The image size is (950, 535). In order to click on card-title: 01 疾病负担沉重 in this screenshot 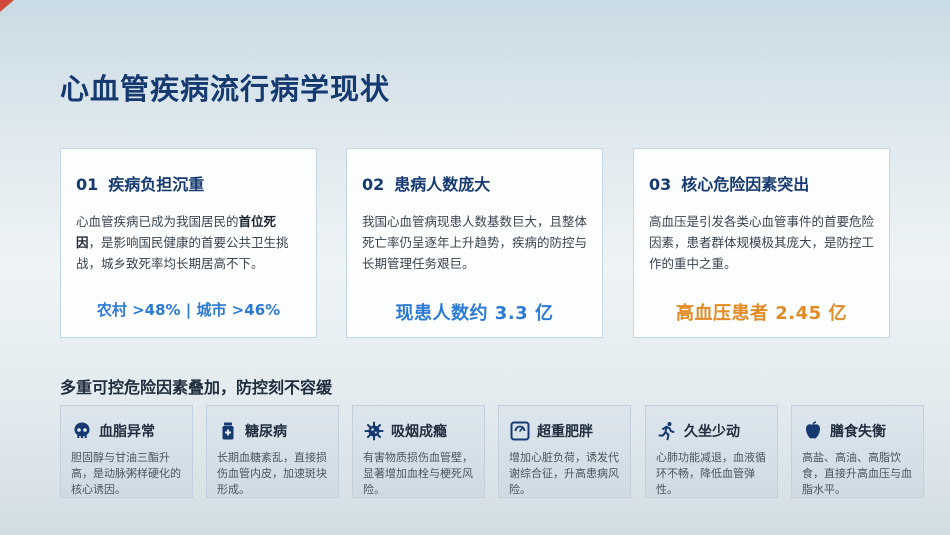, I will do `click(188, 183)`.